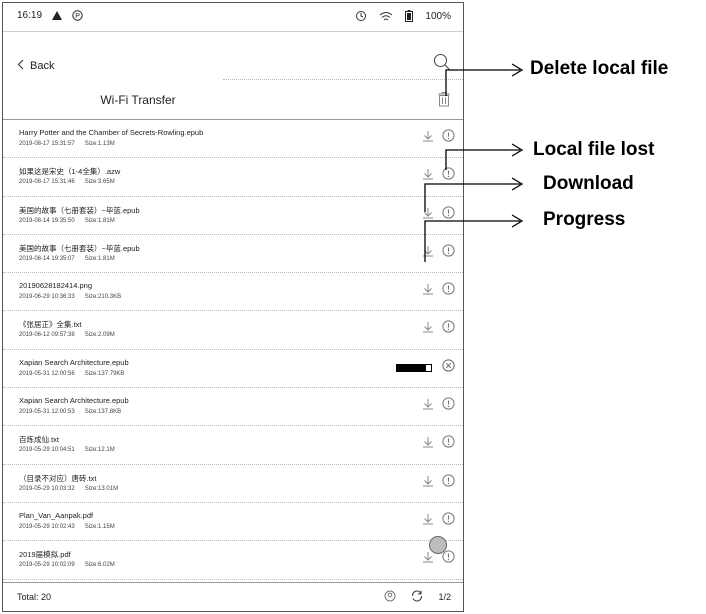  Describe the element at coordinates (343, 79) in the screenshot. I see `divider` at that location.